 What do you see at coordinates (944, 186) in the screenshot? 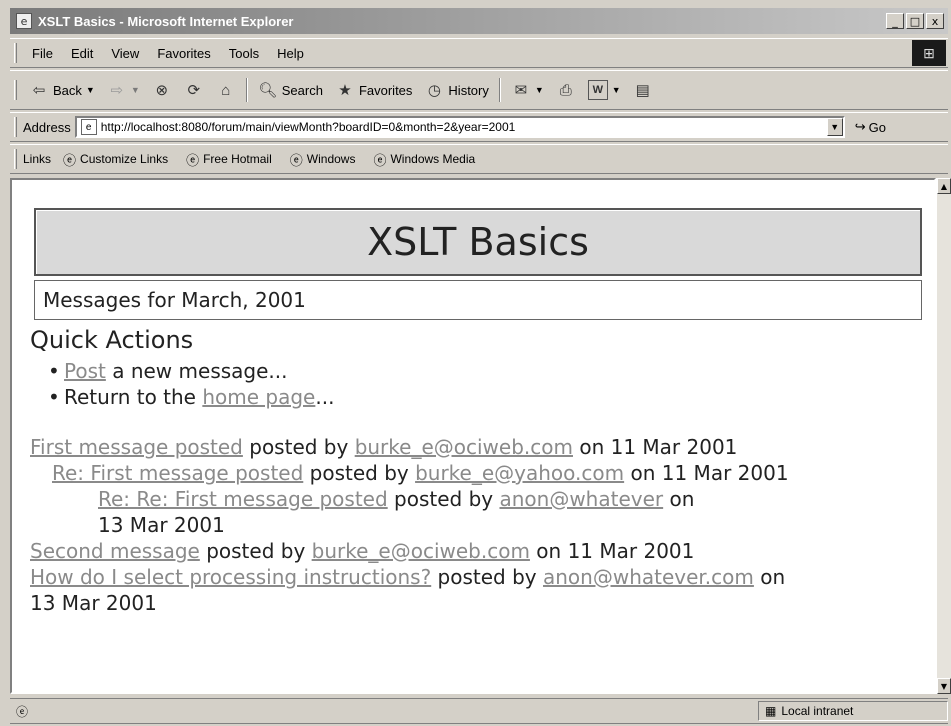
I see `scroll-up-button: ▲` at bounding box center [944, 186].